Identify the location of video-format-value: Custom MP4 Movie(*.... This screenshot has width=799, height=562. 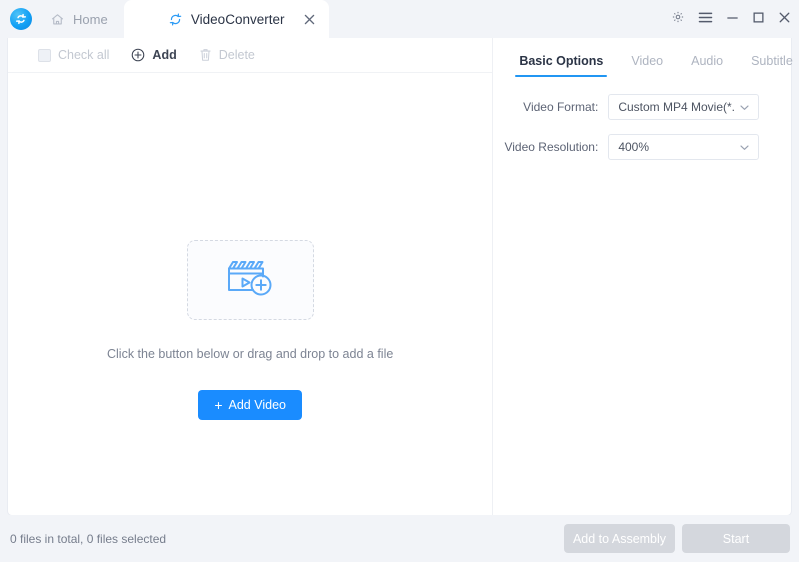
(676, 107).